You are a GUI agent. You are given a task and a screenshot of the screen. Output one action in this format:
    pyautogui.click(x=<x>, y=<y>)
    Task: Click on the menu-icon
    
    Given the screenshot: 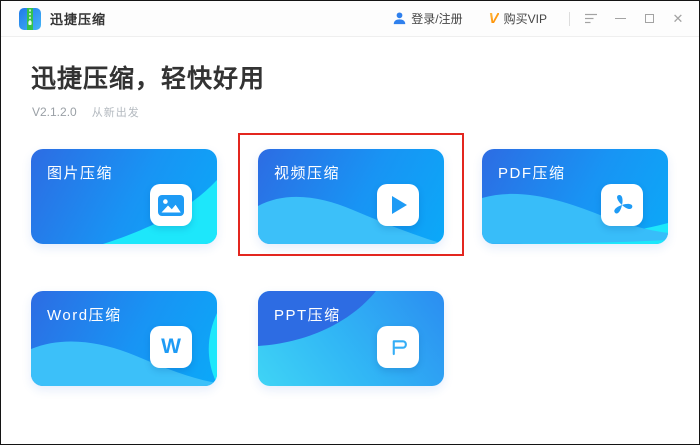 What is the action you would take?
    pyautogui.click(x=591, y=19)
    